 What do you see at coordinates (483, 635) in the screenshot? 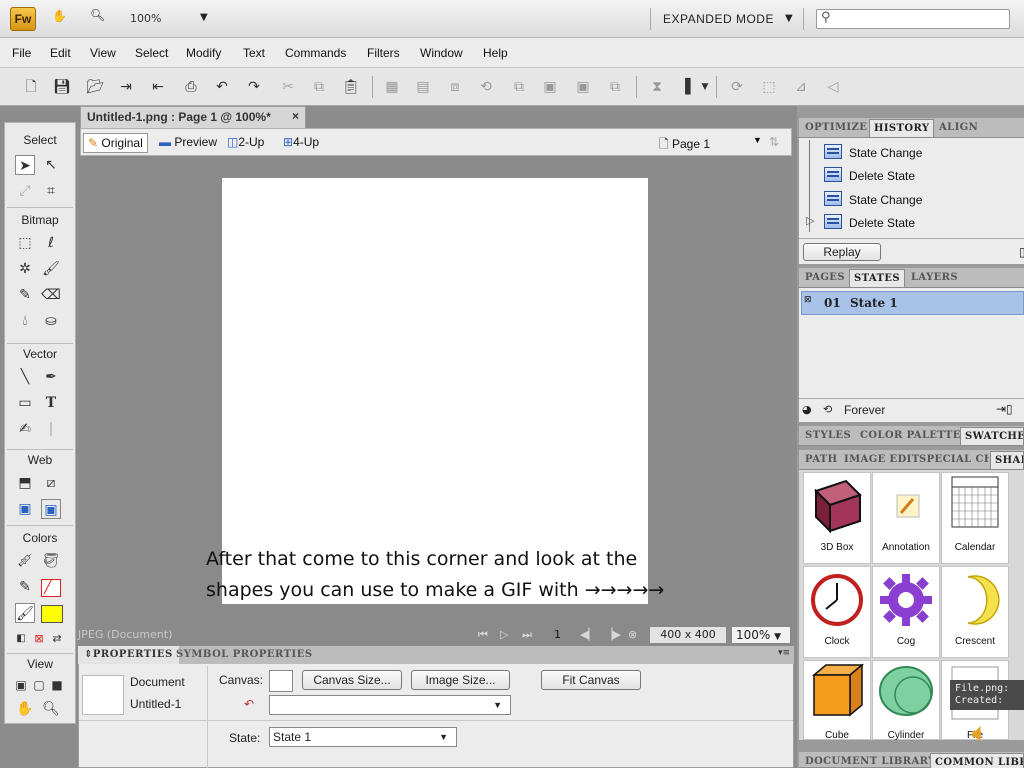
I see `first-frame-icon: ⏮` at bounding box center [483, 635].